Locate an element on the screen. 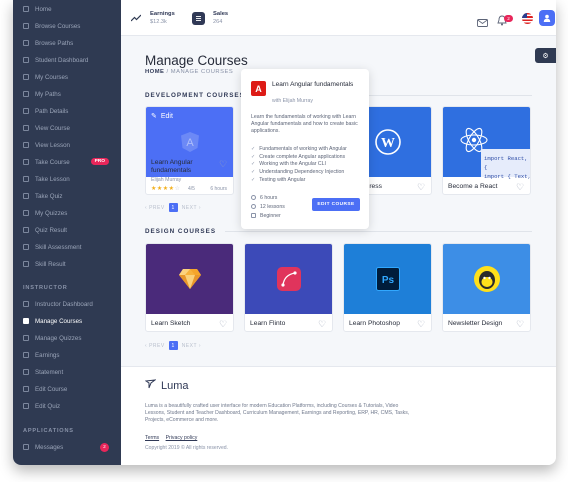 The height and width of the screenshot is (482, 568). sidebar-item-student-dashboard: Student Dashboard is located at coordinates (70, 60).